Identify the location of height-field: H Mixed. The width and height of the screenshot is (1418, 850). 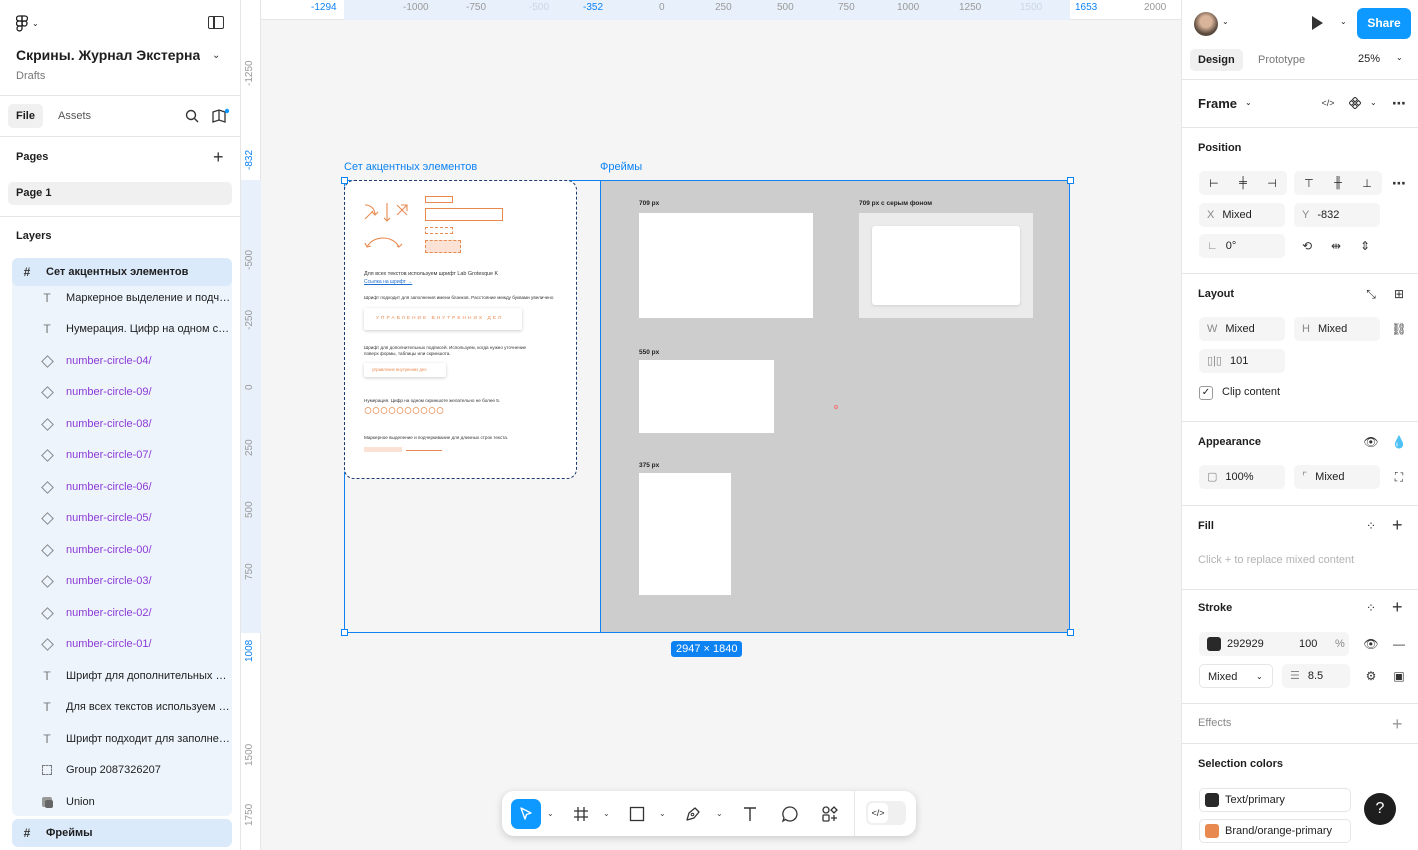
(1337, 329).